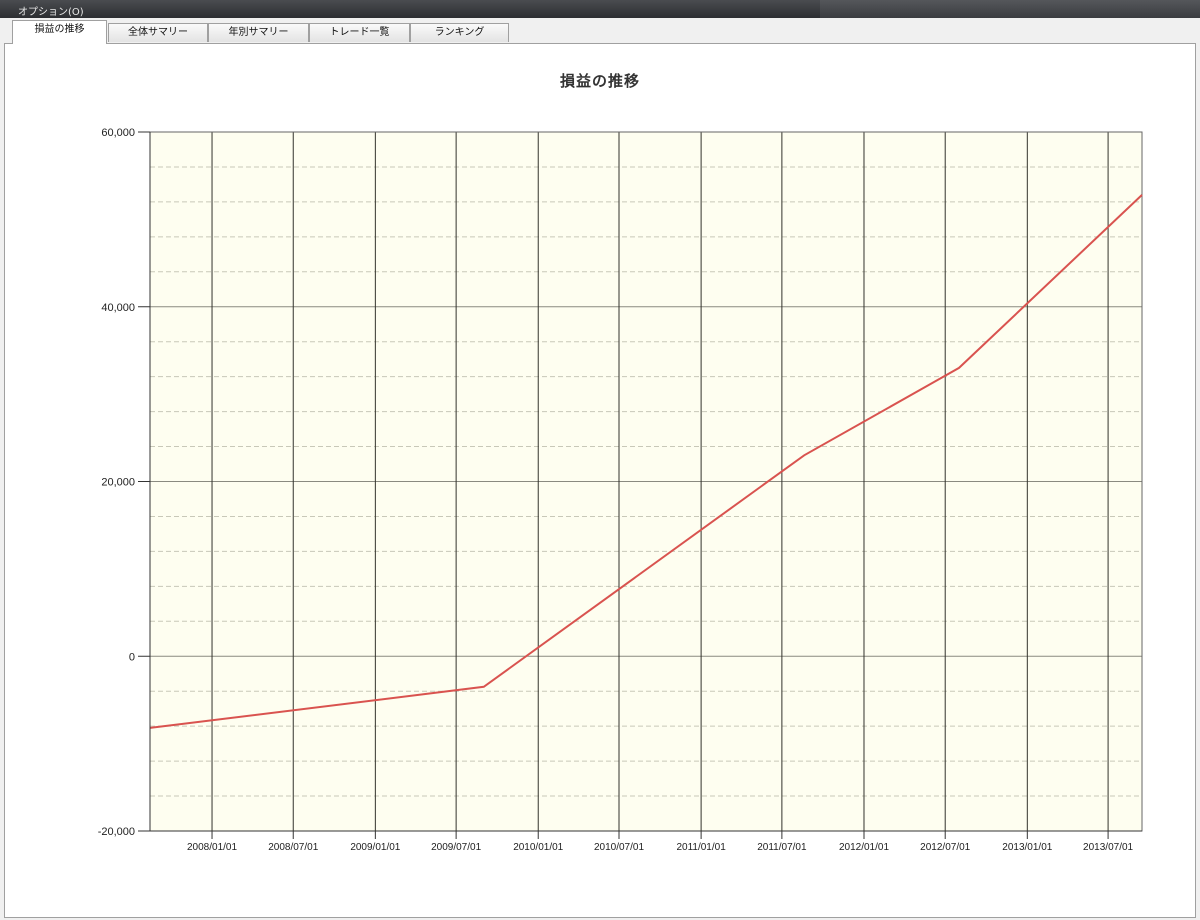 This screenshot has height=920, width=1200. I want to click on x-tick-label: 2013/01/01, so click(1027, 847).